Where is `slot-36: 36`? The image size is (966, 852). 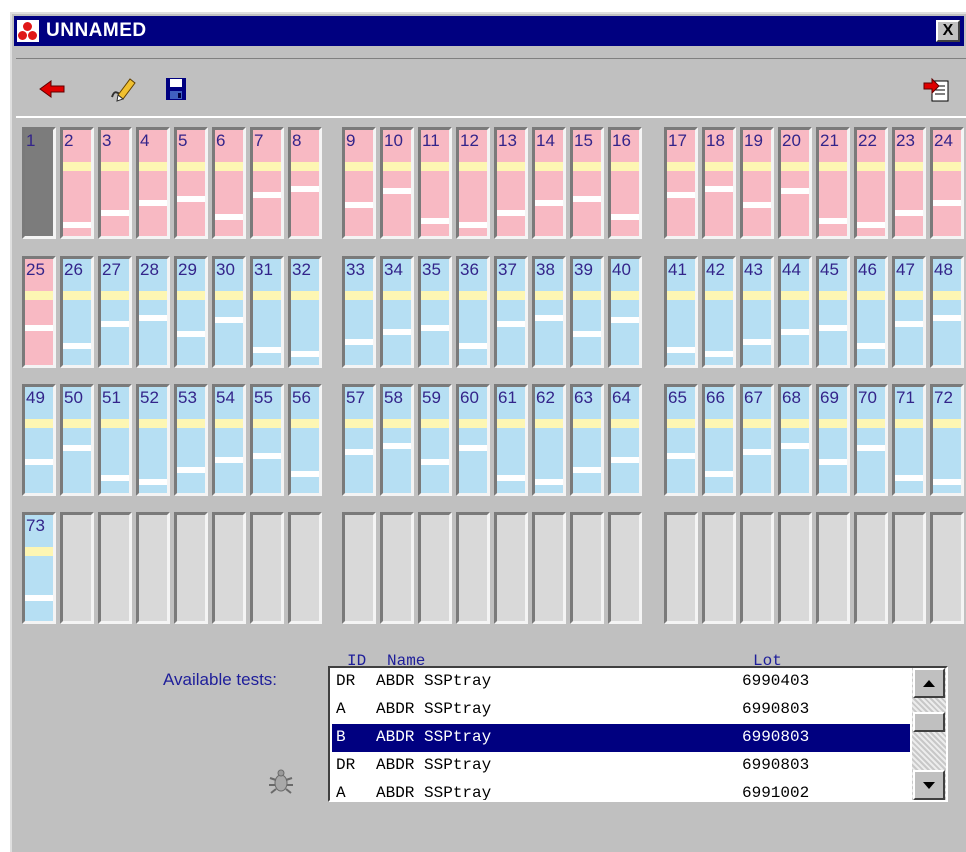
slot-36: 36 is located at coordinates (473, 312).